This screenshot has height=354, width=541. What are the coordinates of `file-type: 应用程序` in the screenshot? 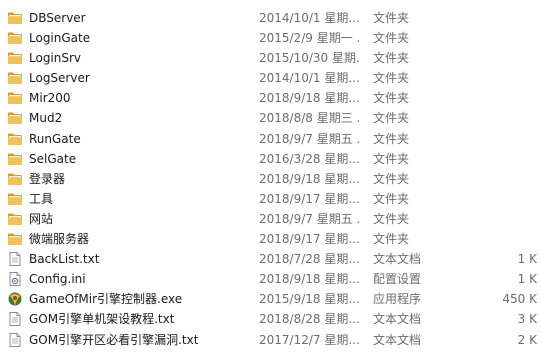 It's located at (397, 299).